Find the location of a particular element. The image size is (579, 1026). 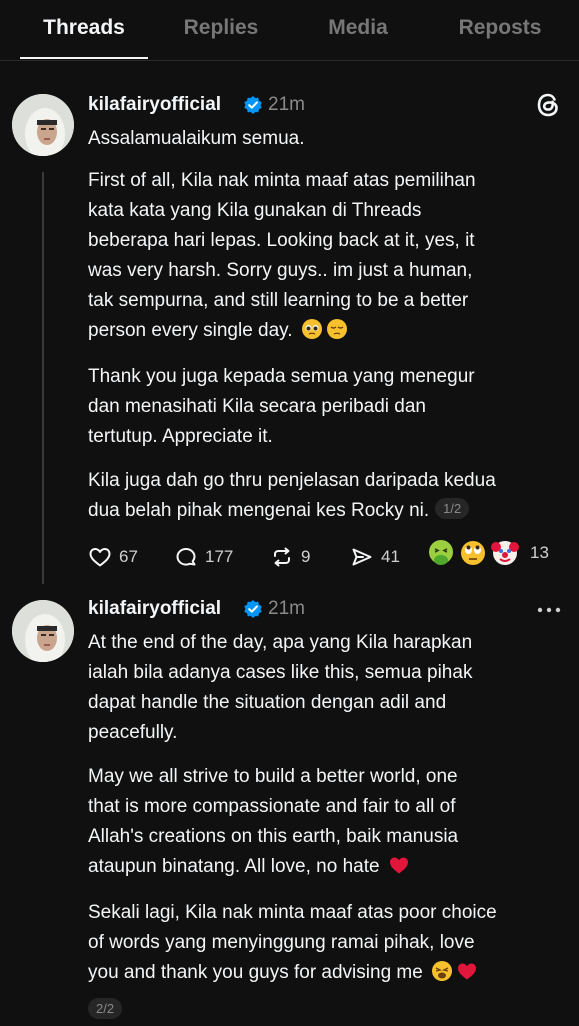

post-text-line: dan menasihati Kila secara peribadi dan is located at coordinates (257, 406).